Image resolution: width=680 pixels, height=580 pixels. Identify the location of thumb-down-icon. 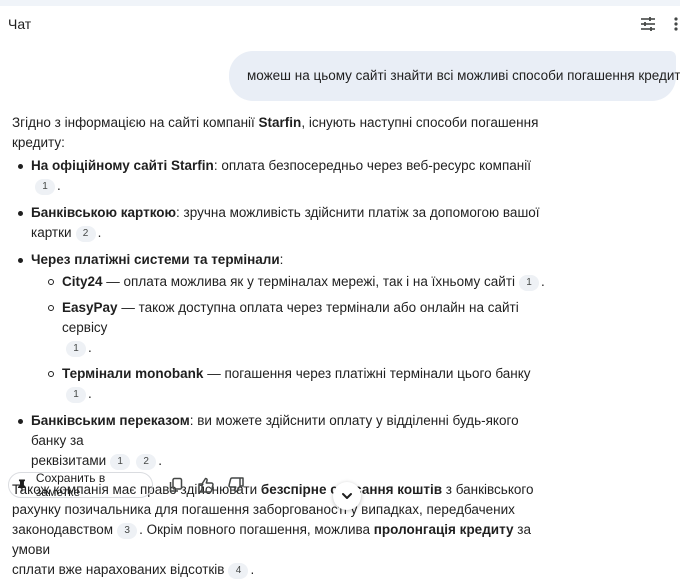
(236, 485).